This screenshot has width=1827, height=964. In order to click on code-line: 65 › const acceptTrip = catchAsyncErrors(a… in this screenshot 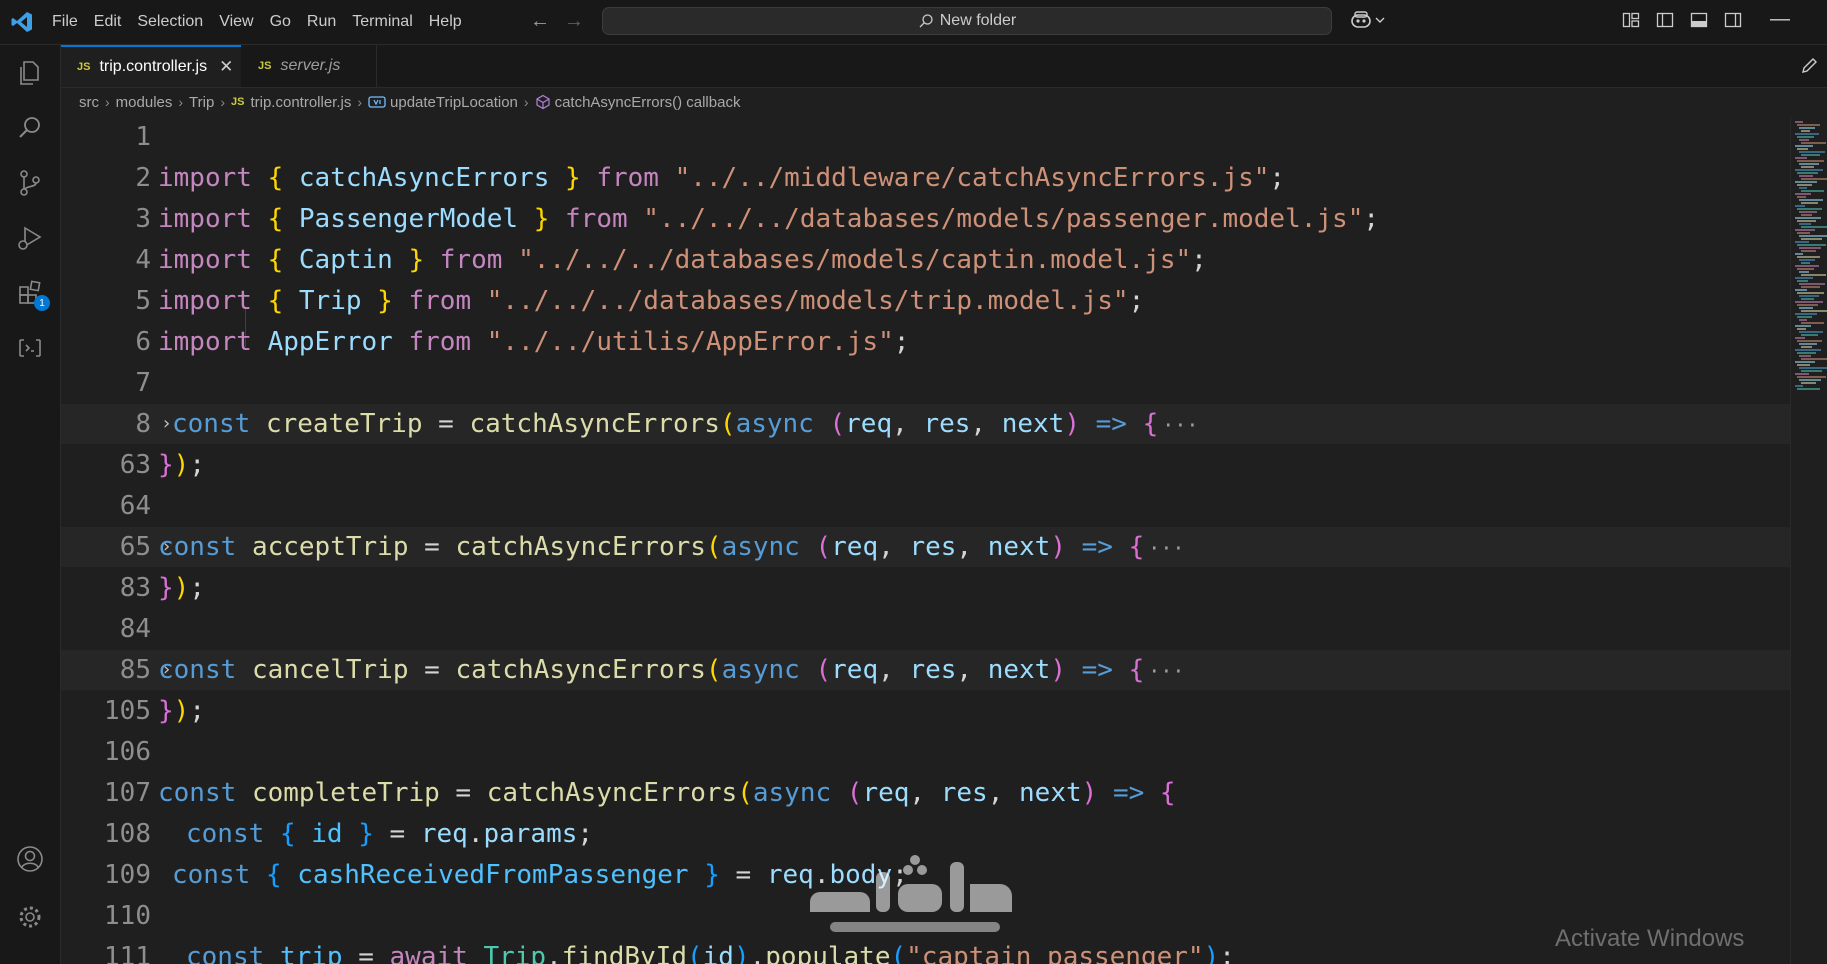, I will do `click(926, 547)`.